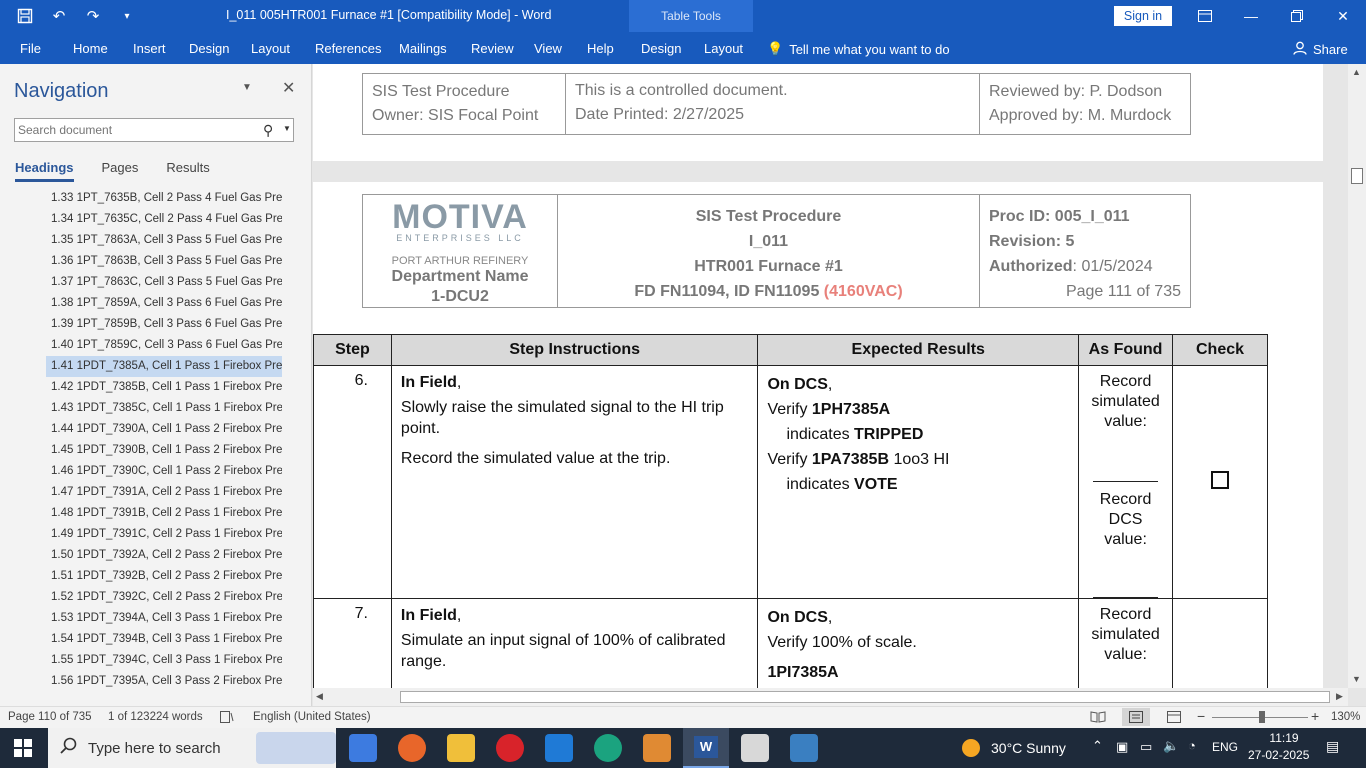 This screenshot has height=768, width=1366. What do you see at coordinates (44, 171) in the screenshot?
I see `nav-tab-headings: Headings` at bounding box center [44, 171].